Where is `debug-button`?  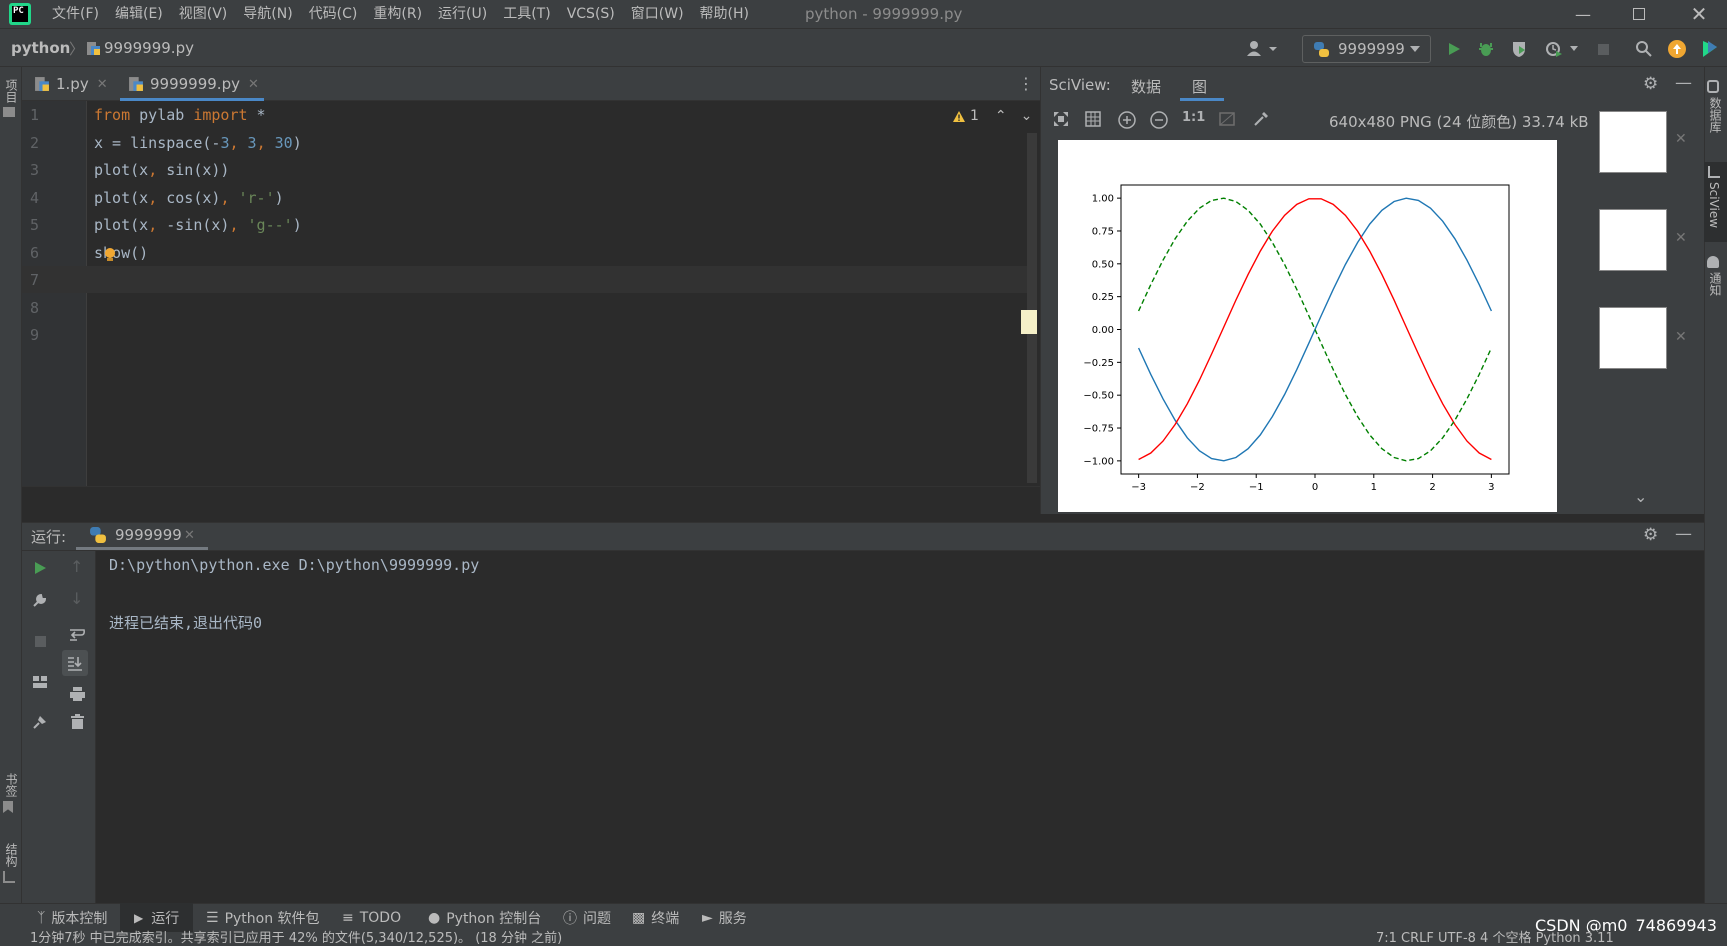 debug-button is located at coordinates (1486, 49).